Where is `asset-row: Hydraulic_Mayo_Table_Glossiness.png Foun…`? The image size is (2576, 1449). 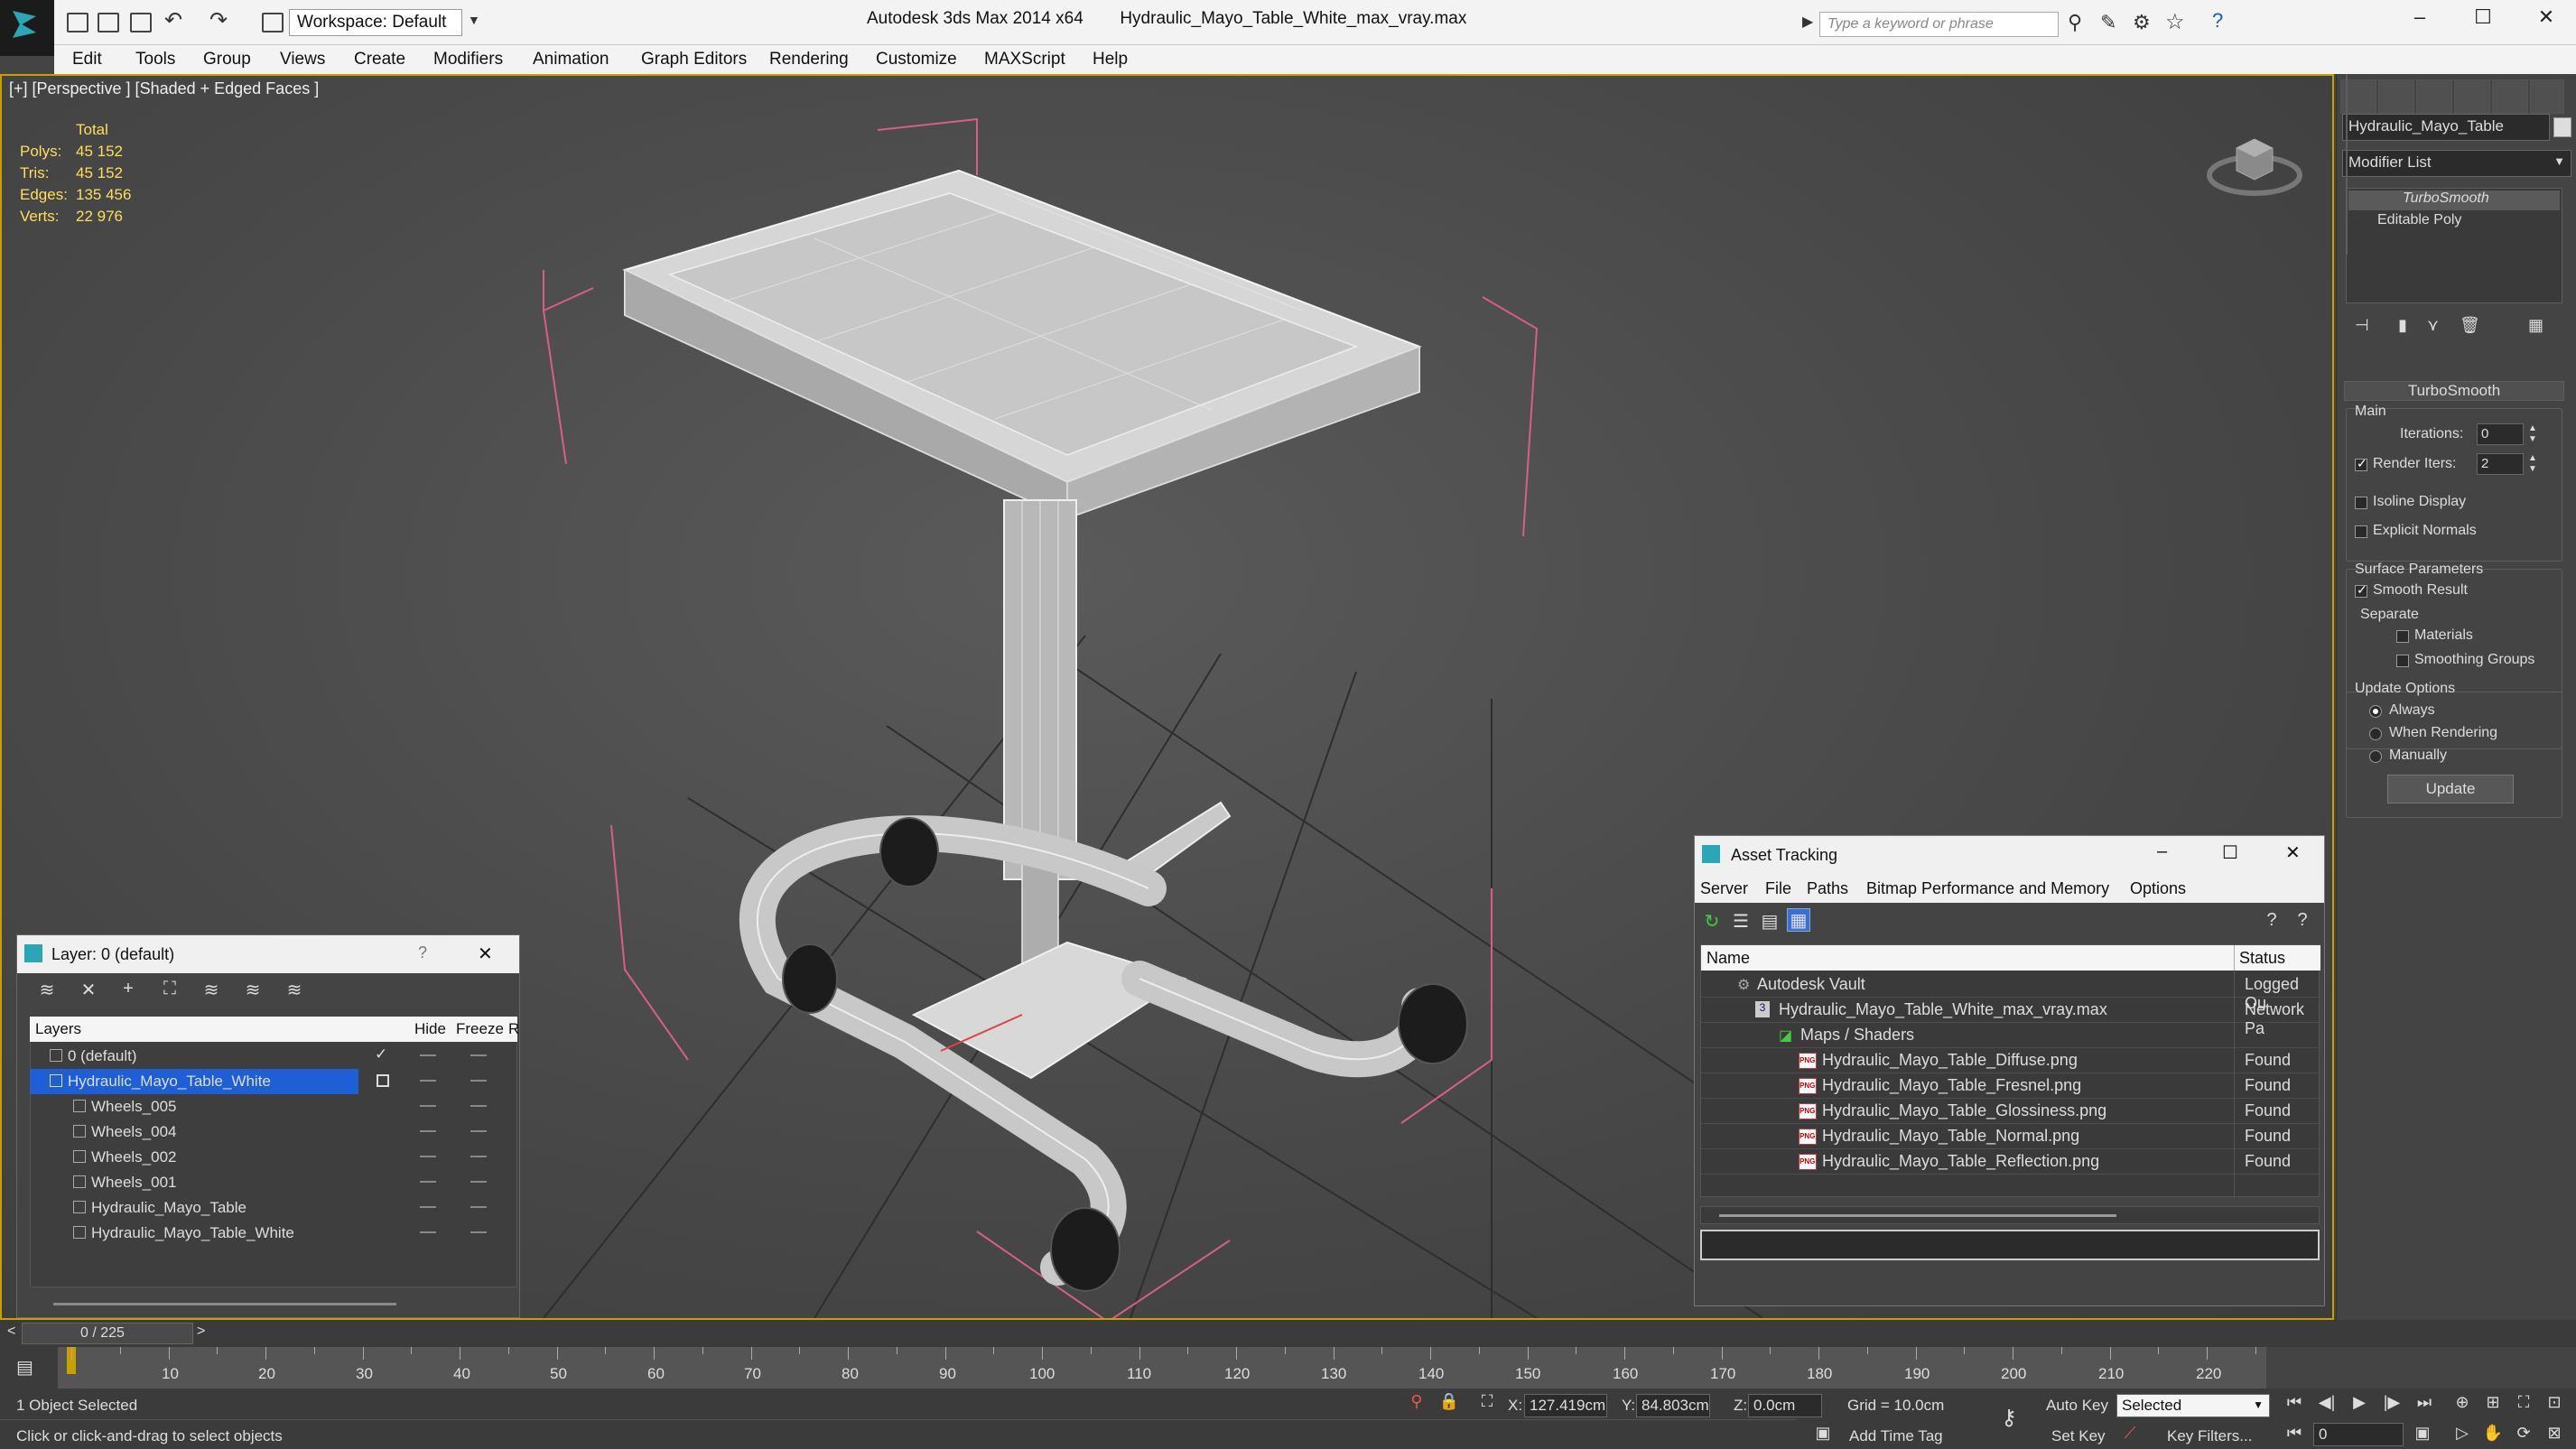 asset-row: Hydraulic_Mayo_Table_Glossiness.png Foun… is located at coordinates (2010, 1111).